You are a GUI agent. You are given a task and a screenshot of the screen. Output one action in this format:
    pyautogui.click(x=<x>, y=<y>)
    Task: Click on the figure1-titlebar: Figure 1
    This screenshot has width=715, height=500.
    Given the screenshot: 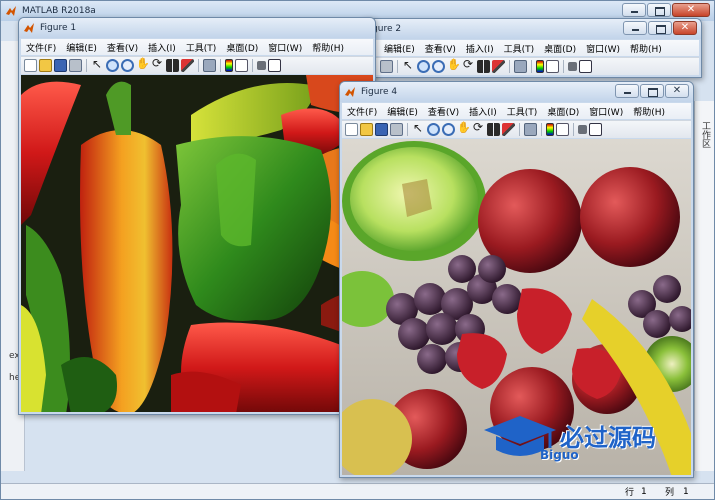 What is the action you would take?
    pyautogui.click(x=197, y=28)
    